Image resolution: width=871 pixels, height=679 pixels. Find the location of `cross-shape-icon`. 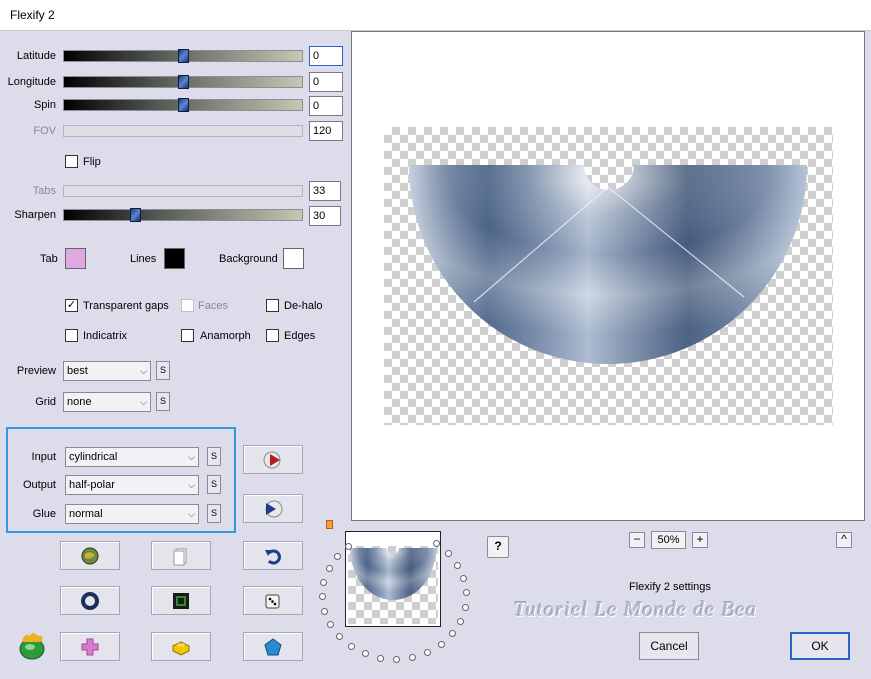

cross-shape-icon is located at coordinates (90, 647).